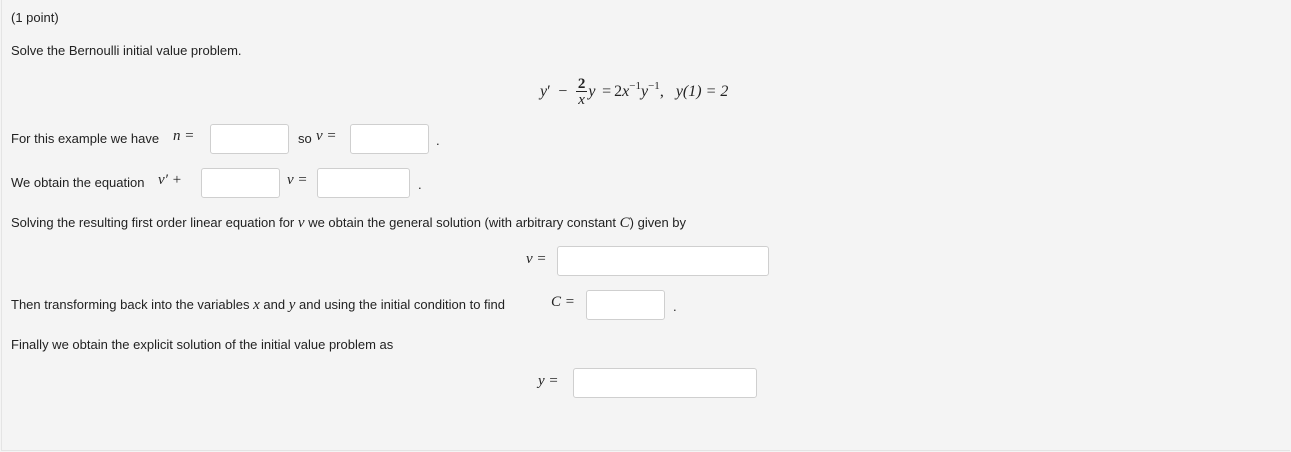 The image size is (1291, 452). What do you see at coordinates (607, 91) in the screenshot?
I see `eq-equals: =` at bounding box center [607, 91].